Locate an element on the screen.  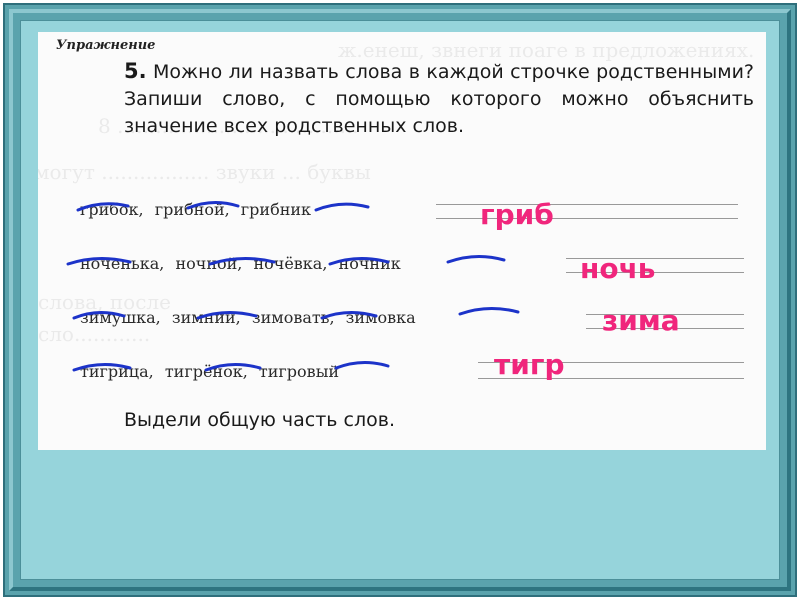
word: зимушка, is located at coordinates (120, 317).